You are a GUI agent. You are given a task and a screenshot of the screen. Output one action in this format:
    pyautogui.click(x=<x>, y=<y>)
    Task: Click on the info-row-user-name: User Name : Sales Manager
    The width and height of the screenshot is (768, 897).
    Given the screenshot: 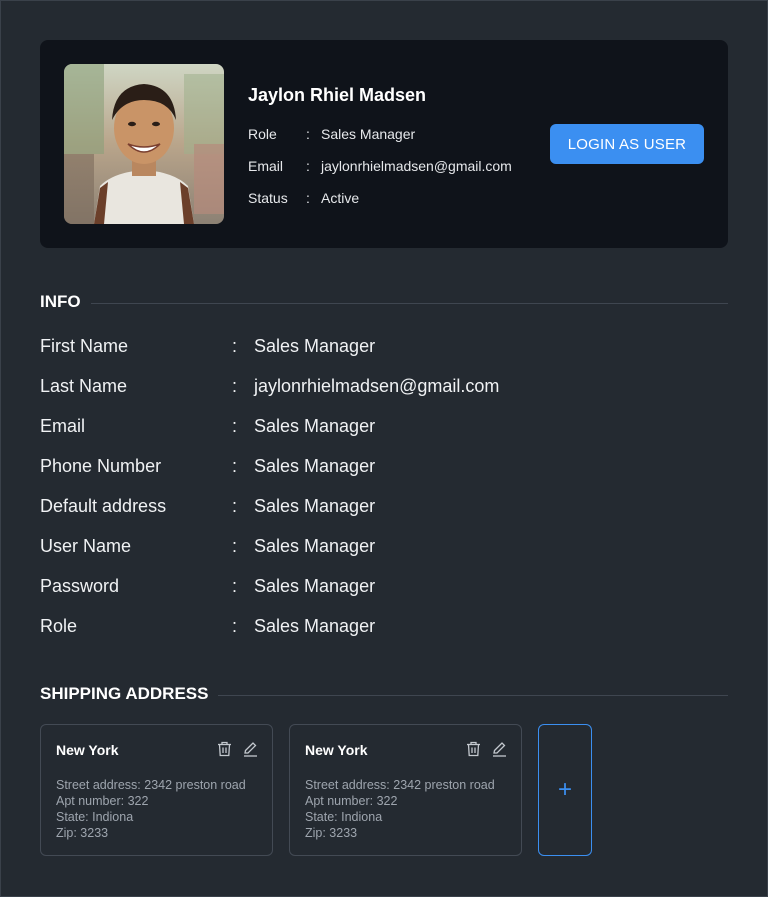 What is the action you would take?
    pyautogui.click(x=384, y=548)
    